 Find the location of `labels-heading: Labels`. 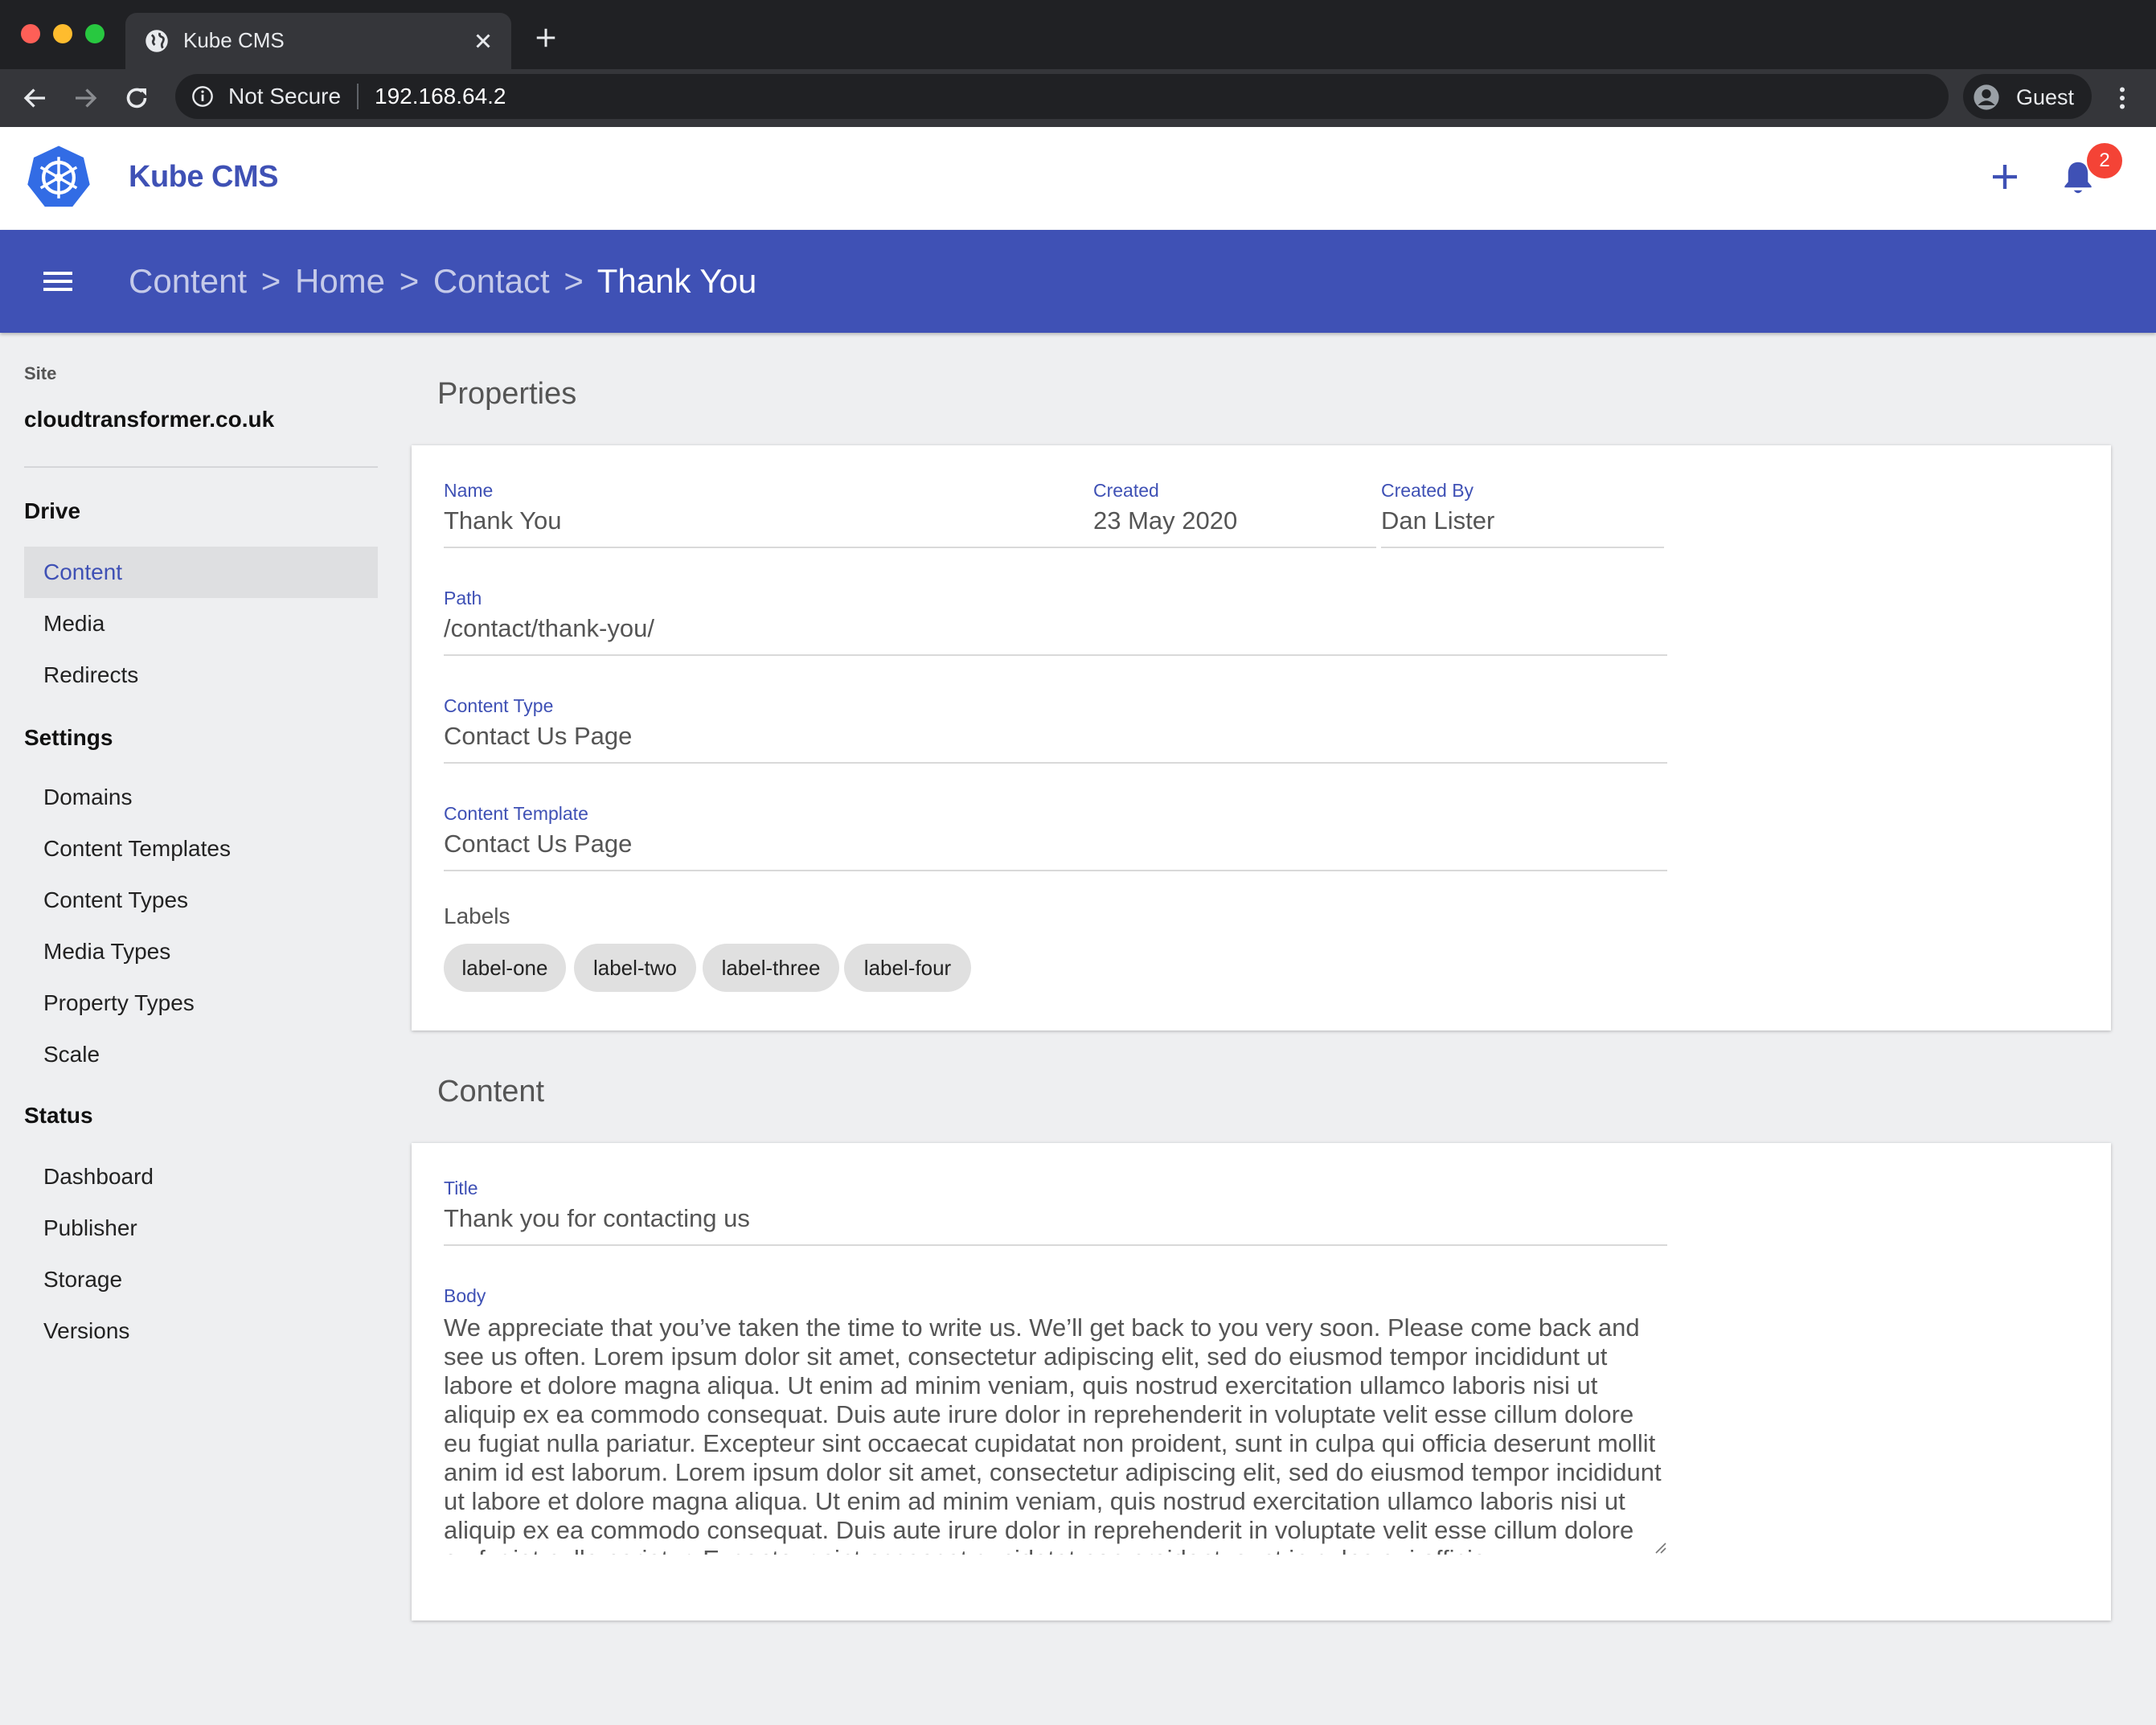

labels-heading: Labels is located at coordinates (477, 915).